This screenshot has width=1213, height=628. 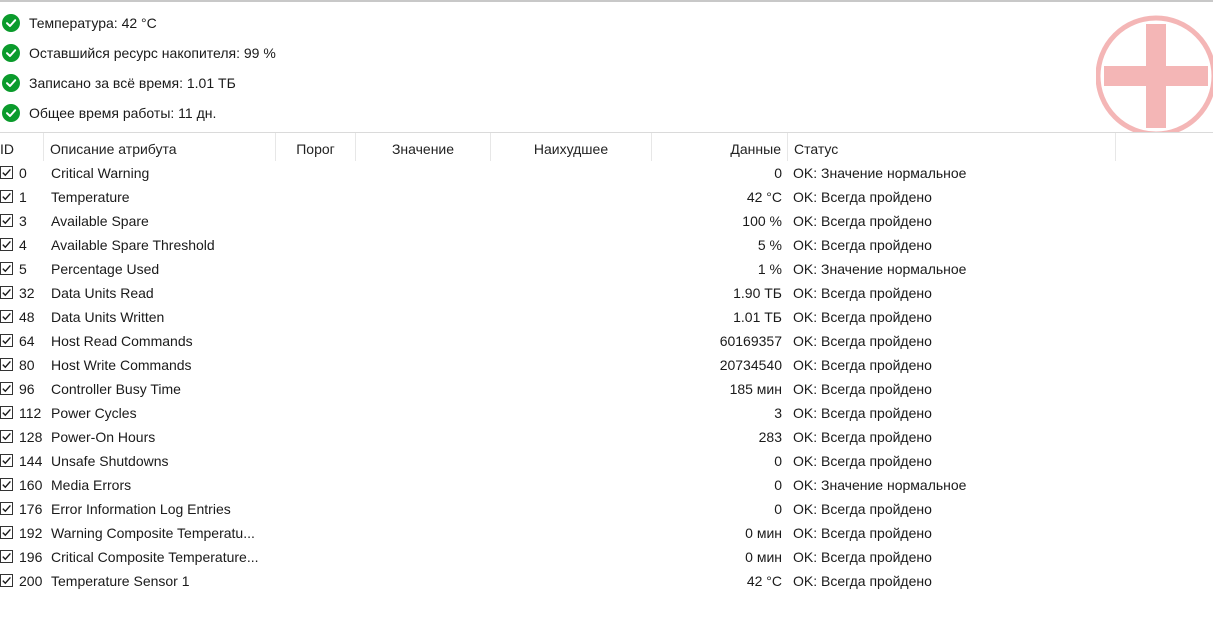 What do you see at coordinates (423, 147) in the screenshot?
I see `column-header-value: Значение` at bounding box center [423, 147].